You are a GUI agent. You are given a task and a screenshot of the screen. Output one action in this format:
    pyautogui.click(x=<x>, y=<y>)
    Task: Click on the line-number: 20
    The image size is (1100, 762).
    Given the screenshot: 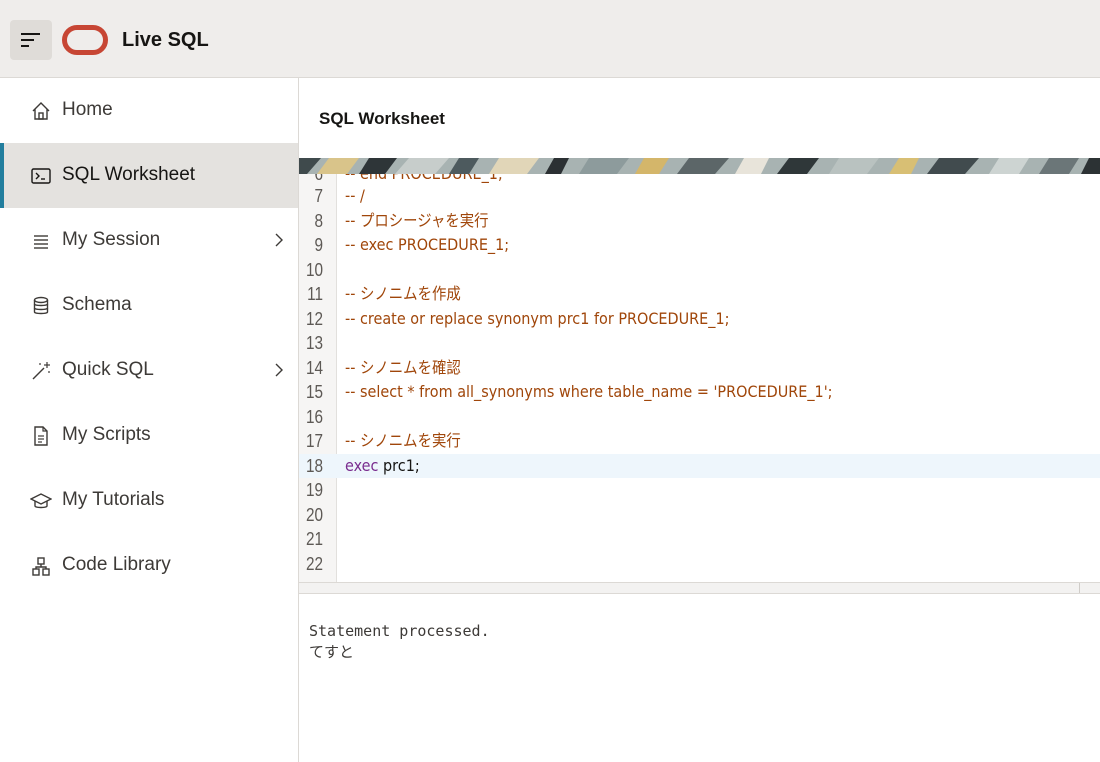 What is the action you would take?
    pyautogui.click(x=314, y=514)
    